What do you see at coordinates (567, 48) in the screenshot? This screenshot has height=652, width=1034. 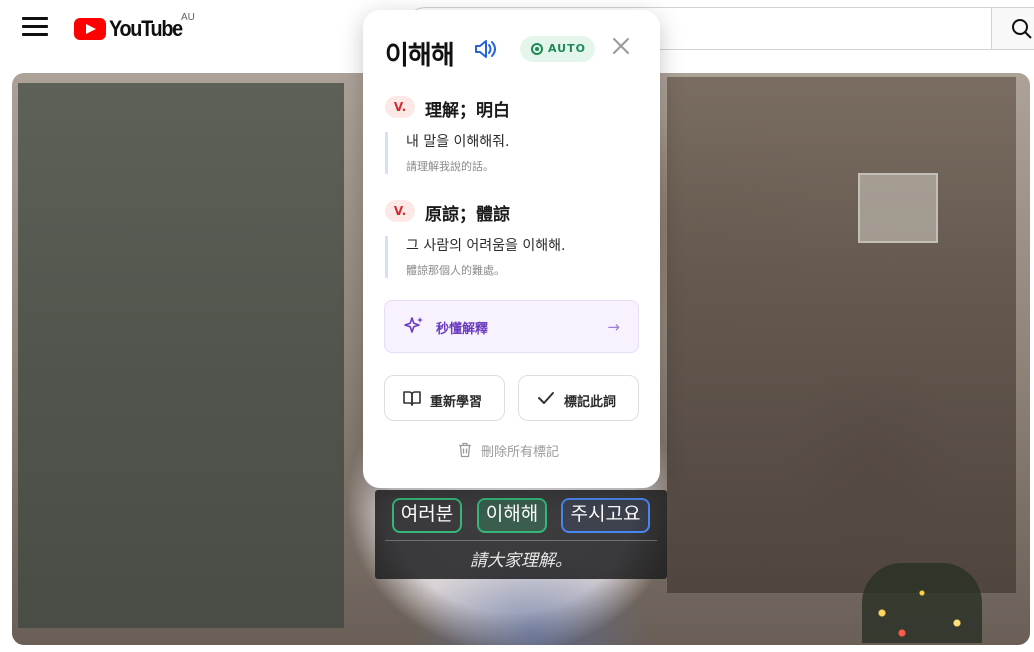 I see `auto-label: AUTO` at bounding box center [567, 48].